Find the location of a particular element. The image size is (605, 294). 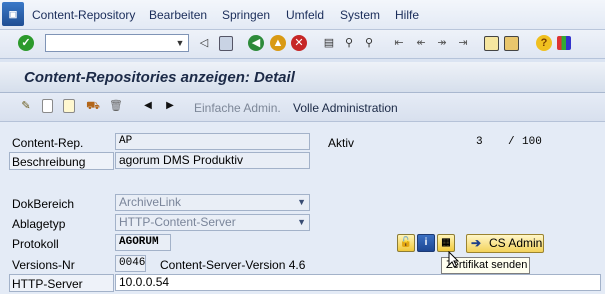

menu-springen: Springen is located at coordinates (246, 15).